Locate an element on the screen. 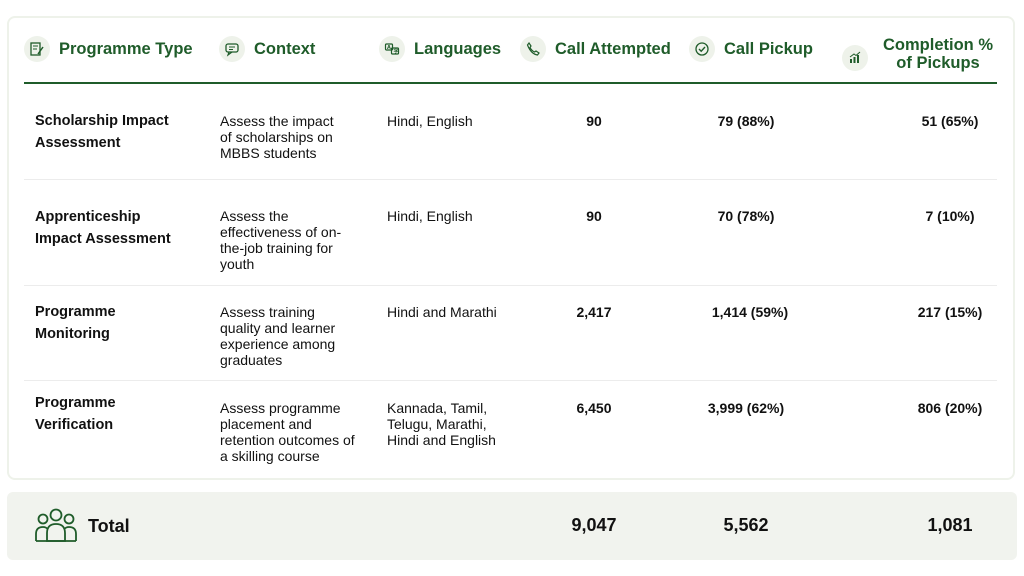 Image resolution: width=1024 pixels, height=576 pixels. row-3-programme-type: Programme Monitoring is located at coordinates (120, 323).